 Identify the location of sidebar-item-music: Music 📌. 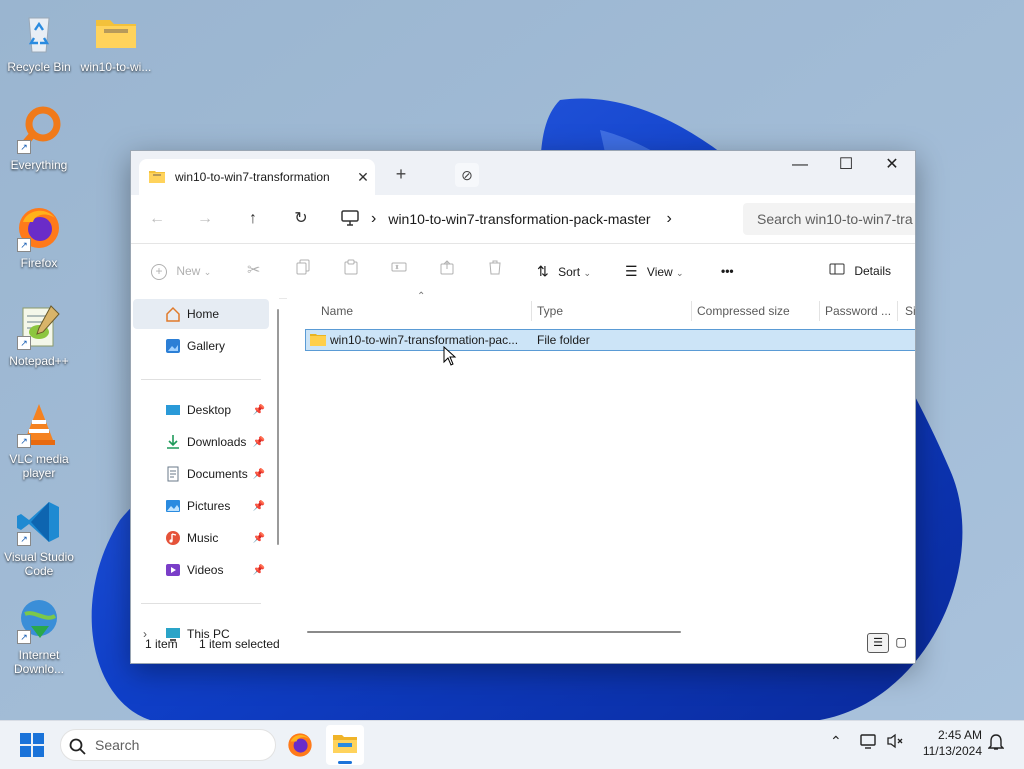
(201, 538).